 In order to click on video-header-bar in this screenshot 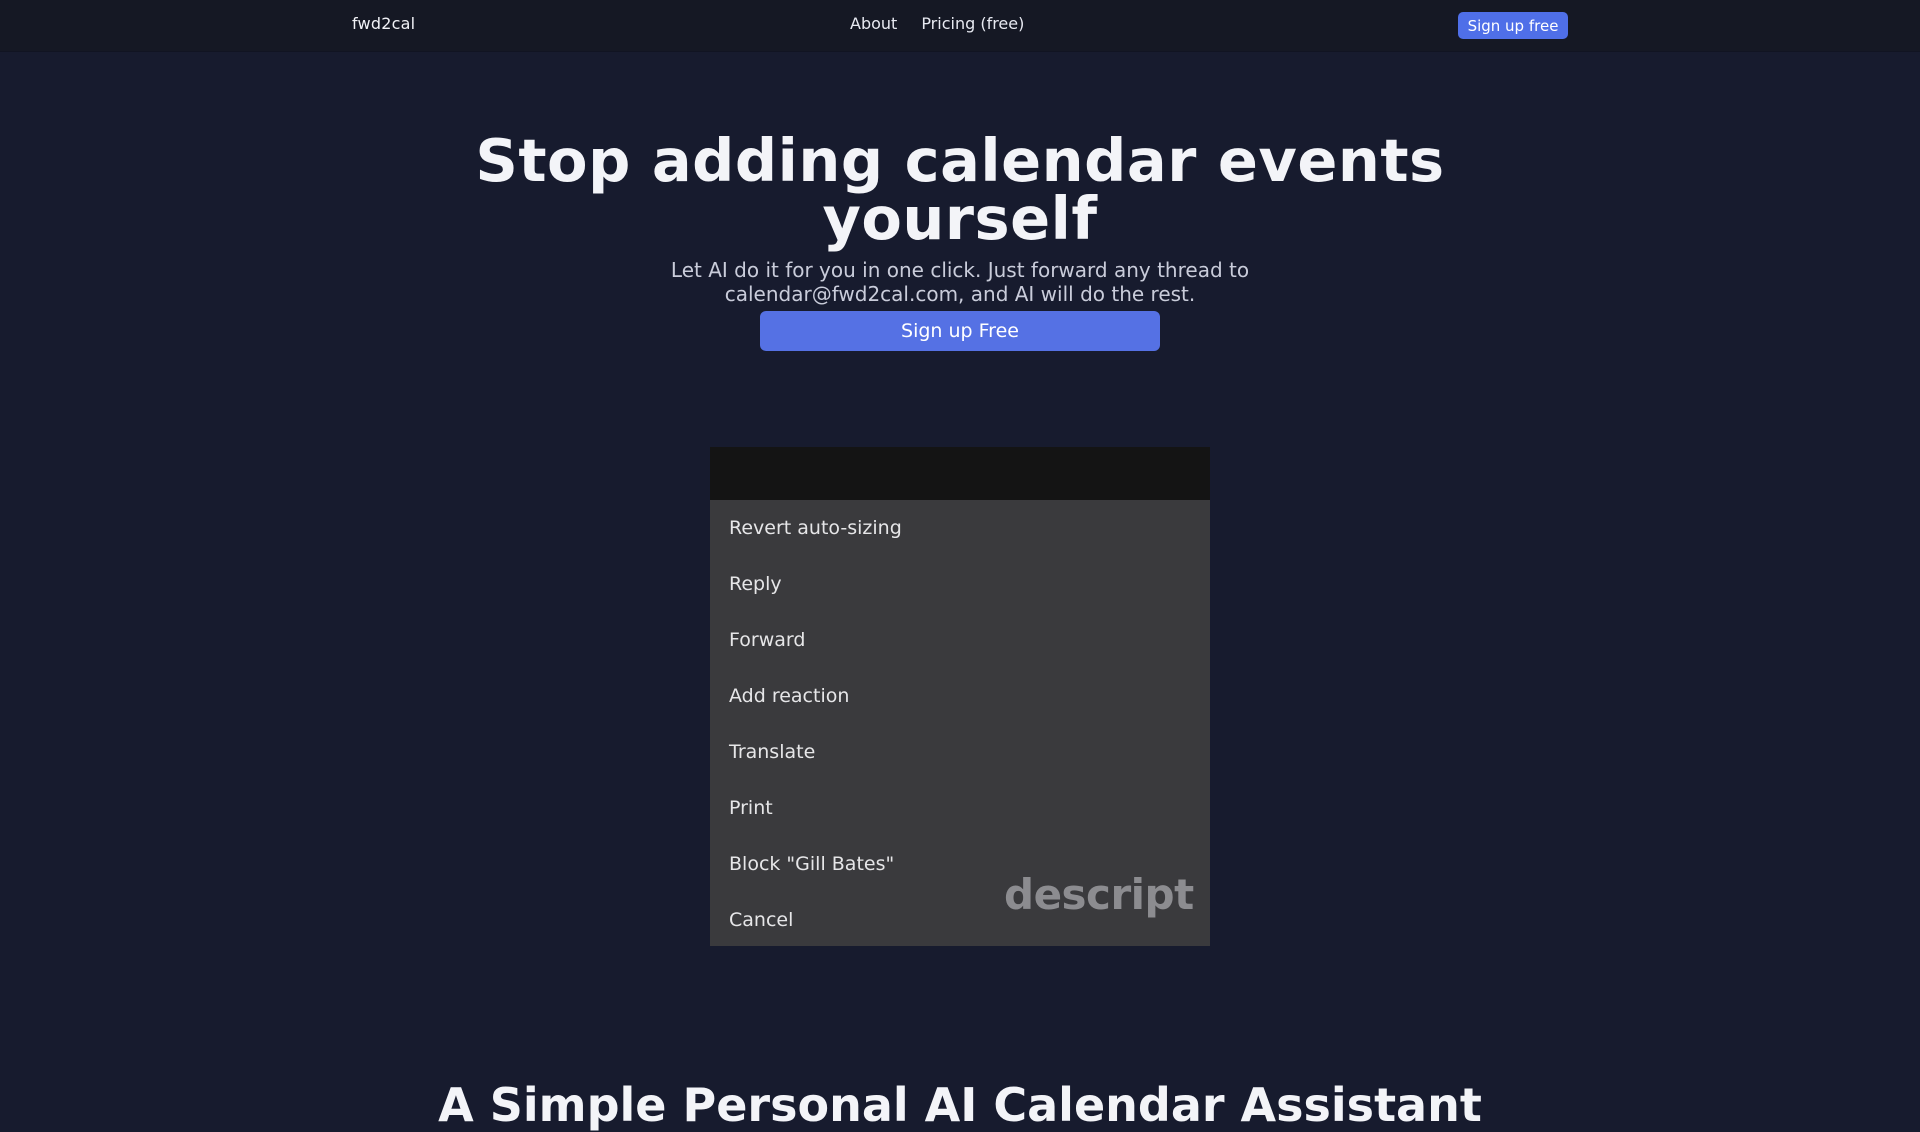, I will do `click(960, 473)`.